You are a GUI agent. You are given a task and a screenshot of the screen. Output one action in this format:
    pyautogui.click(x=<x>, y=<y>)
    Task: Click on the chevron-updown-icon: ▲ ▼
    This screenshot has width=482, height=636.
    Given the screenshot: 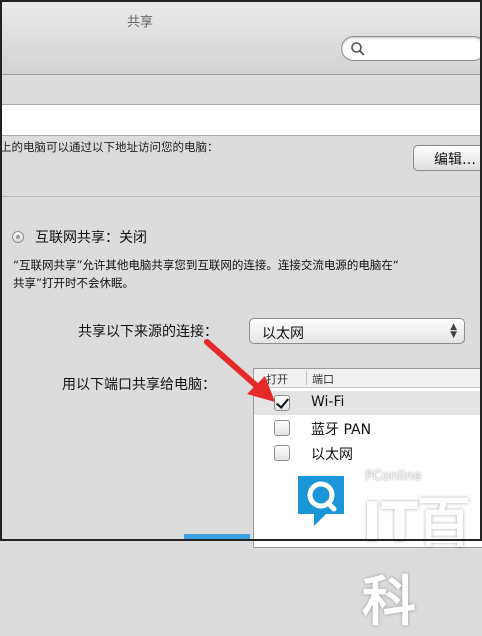 What is the action you would take?
    pyautogui.click(x=453, y=331)
    